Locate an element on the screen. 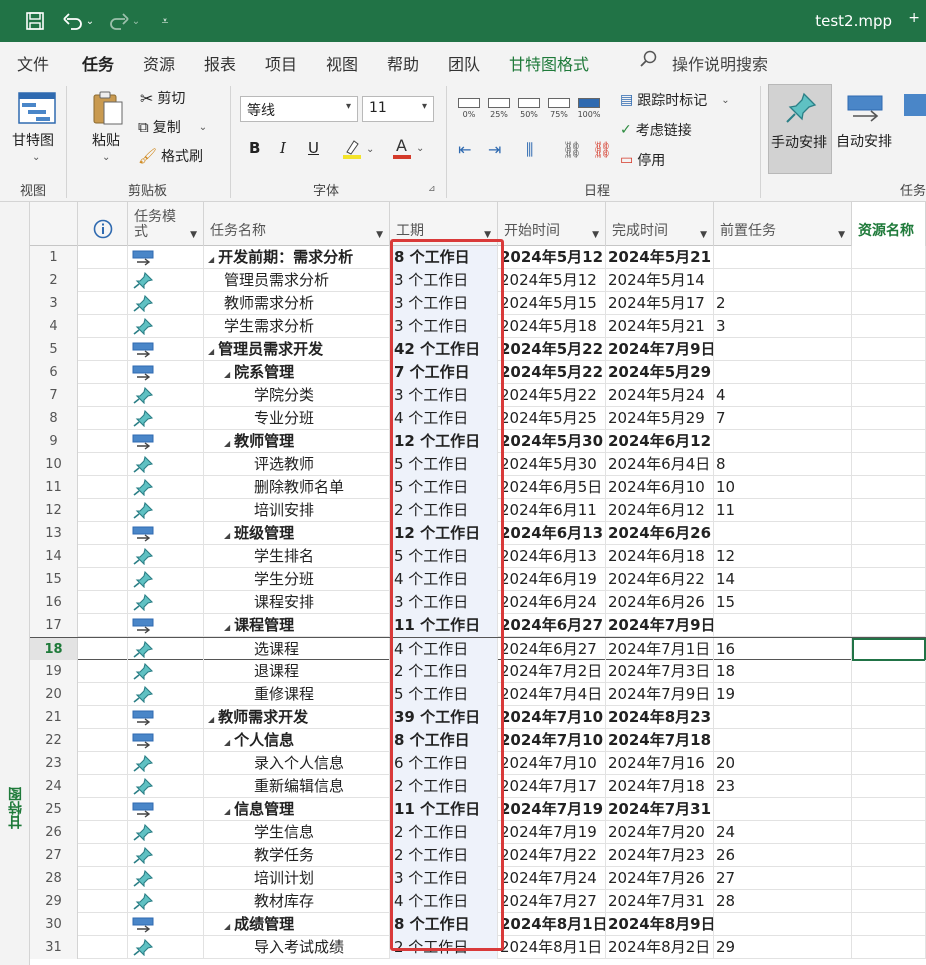  row-id: 24 is located at coordinates (54, 786).